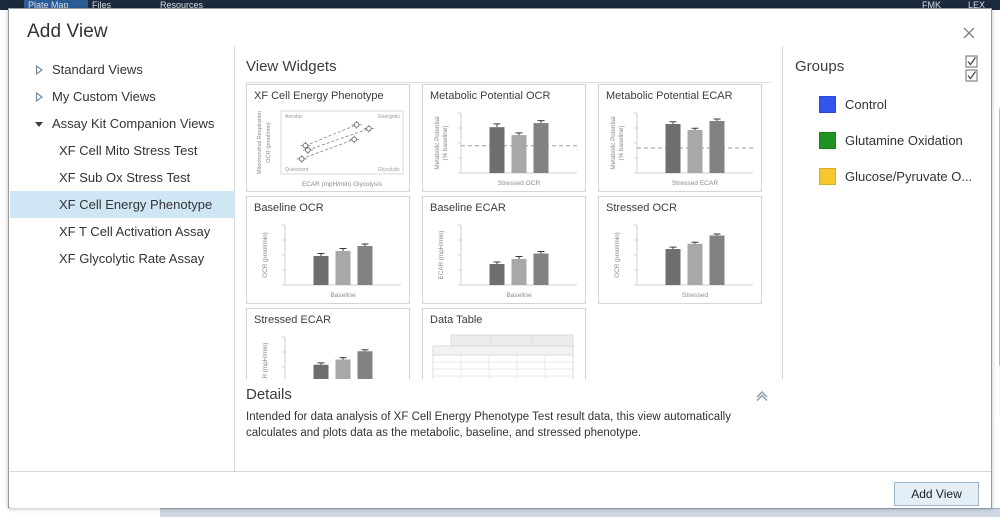 This screenshot has height=517, width=1000. Describe the element at coordinates (936, 494) in the screenshot. I see `add-view-button: Add View` at that location.